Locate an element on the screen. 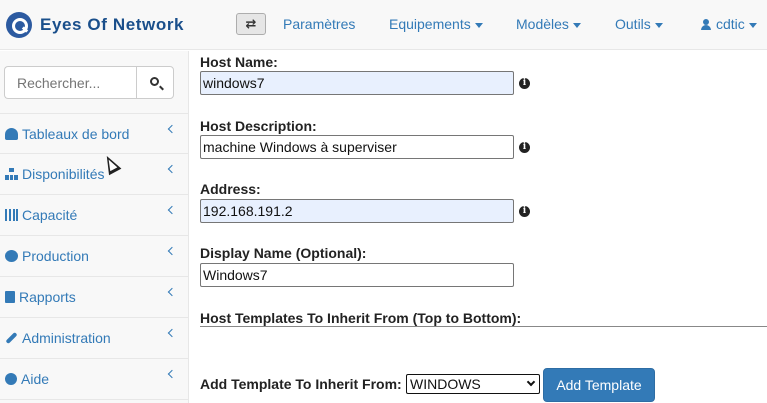  sidebar-toggle-button: ⇄ is located at coordinates (251, 24).